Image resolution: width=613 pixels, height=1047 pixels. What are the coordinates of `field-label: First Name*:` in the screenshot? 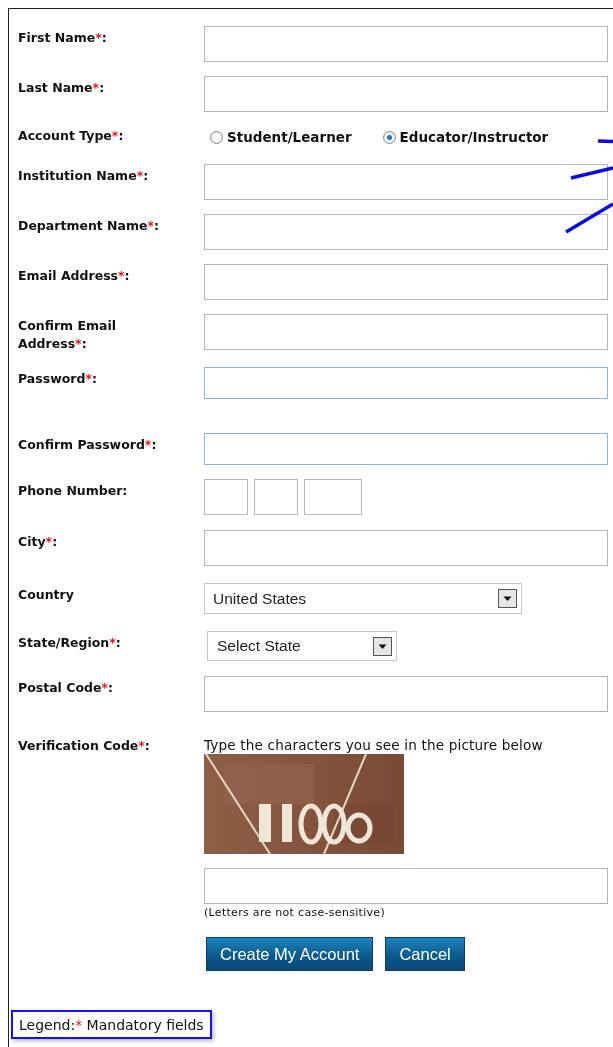 It's located at (63, 38).